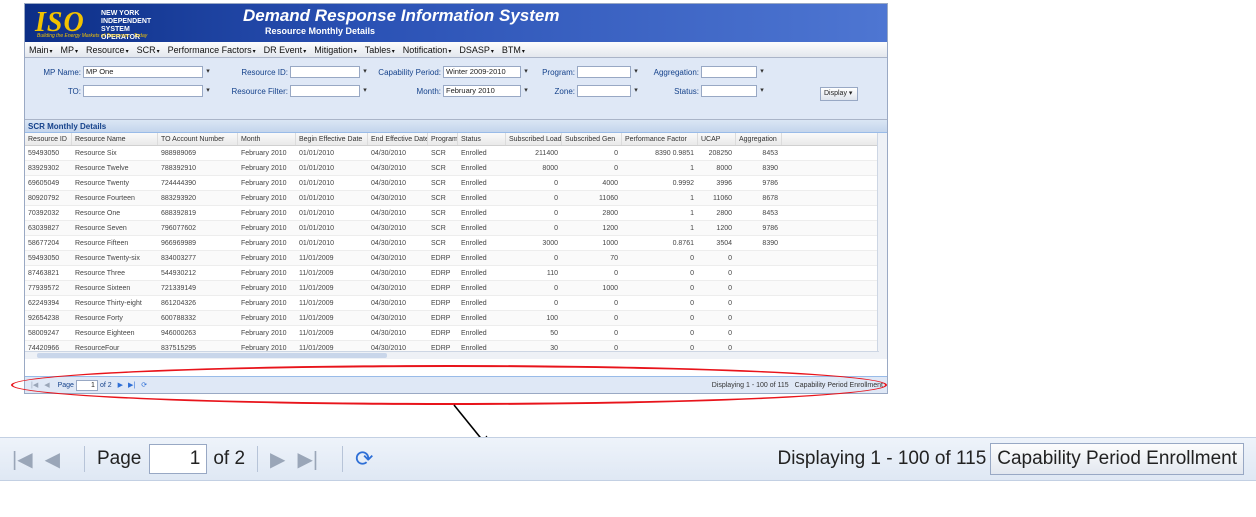 This screenshot has width=1256, height=517. I want to click on capability-period-enrollment-button: Capability Period Enrollment, so click(1117, 459).